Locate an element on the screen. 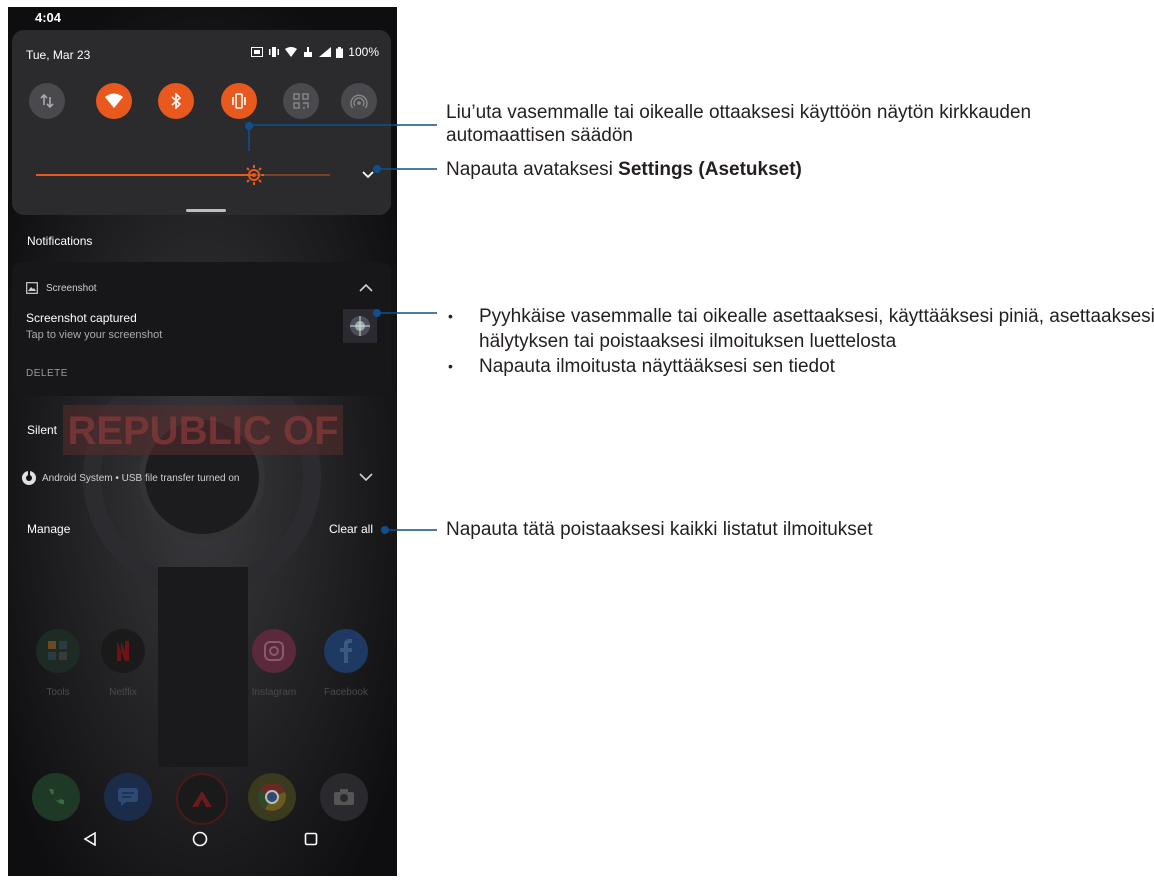 The image size is (1154, 881). recents-icon is located at coordinates (311, 839).